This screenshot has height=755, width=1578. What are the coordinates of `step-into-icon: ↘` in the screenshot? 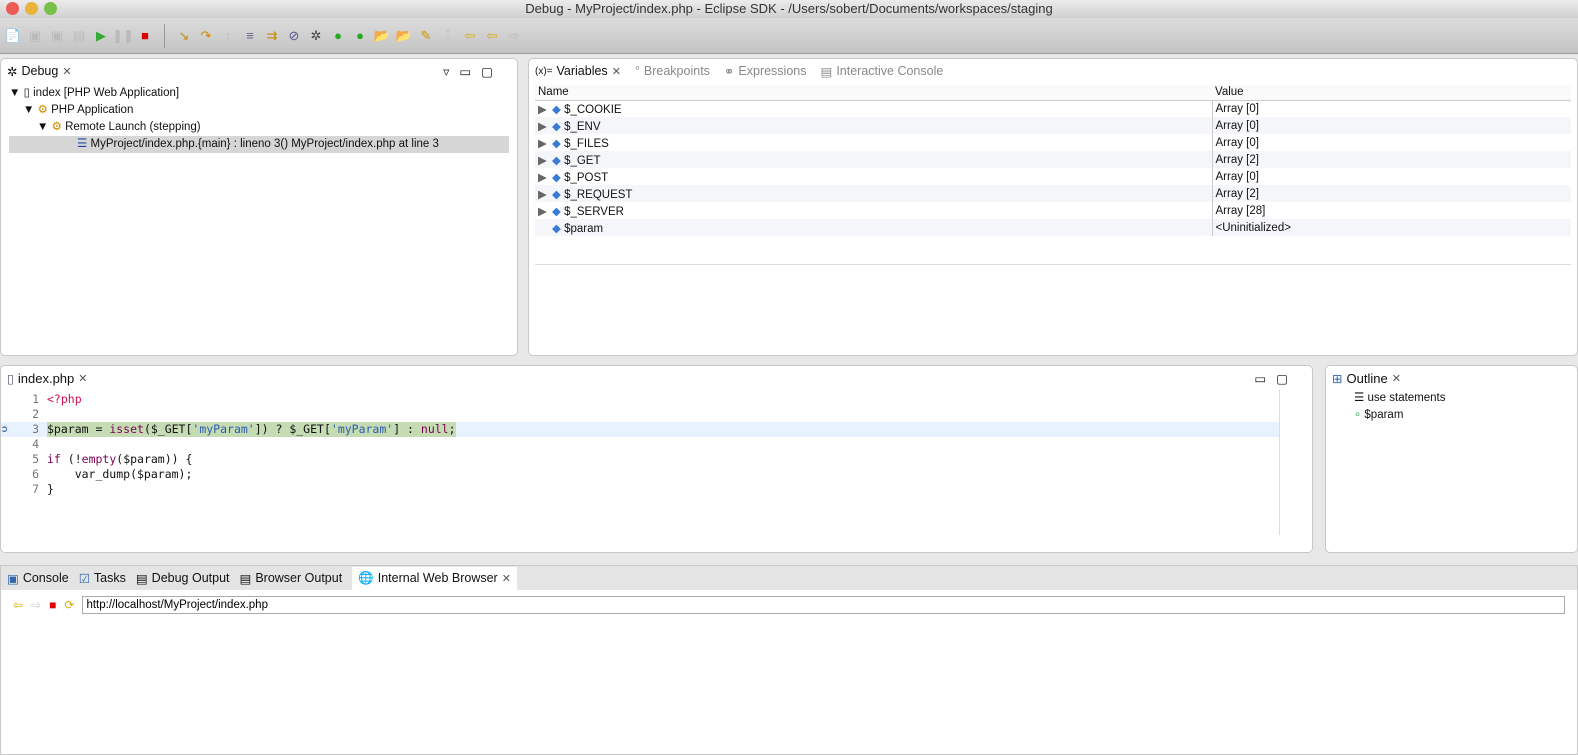 It's located at (184, 36).